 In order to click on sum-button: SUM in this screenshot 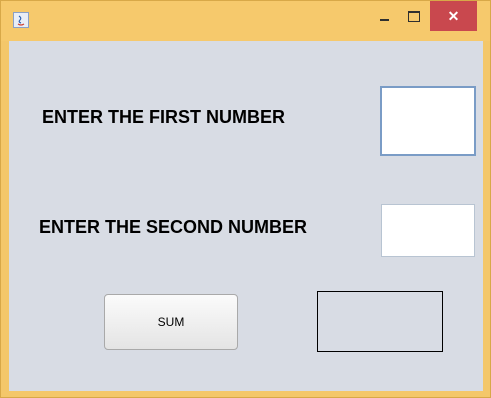, I will do `click(171, 322)`.